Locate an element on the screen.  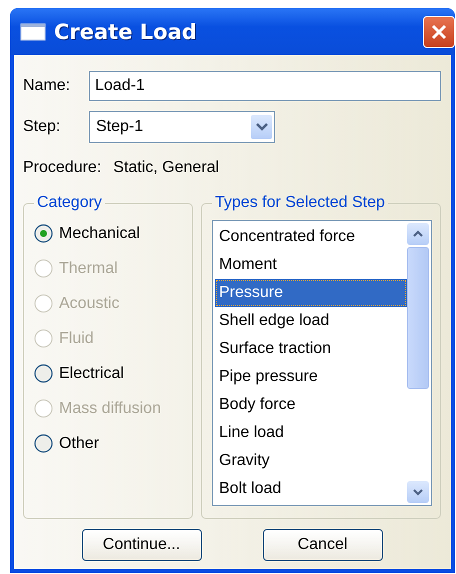
list-item: Body force is located at coordinates (311, 405).